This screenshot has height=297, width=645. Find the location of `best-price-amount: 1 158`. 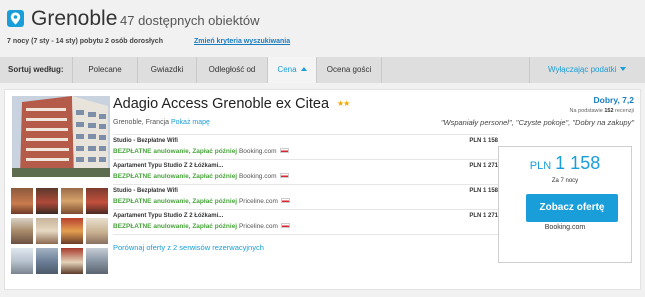

best-price-amount: 1 158 is located at coordinates (578, 163).